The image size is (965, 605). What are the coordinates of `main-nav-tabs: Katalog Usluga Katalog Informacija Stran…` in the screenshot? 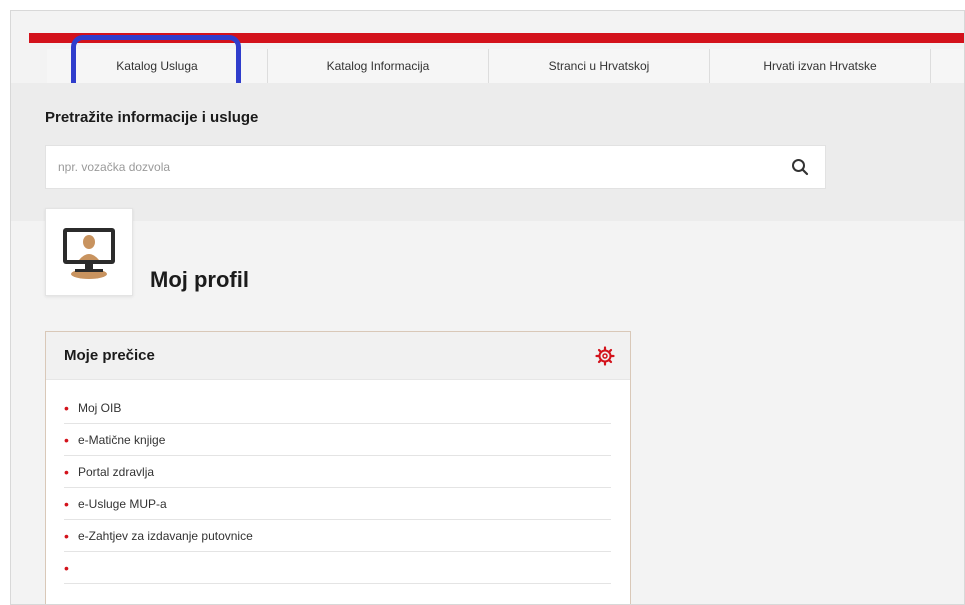 It's located at (505, 66).